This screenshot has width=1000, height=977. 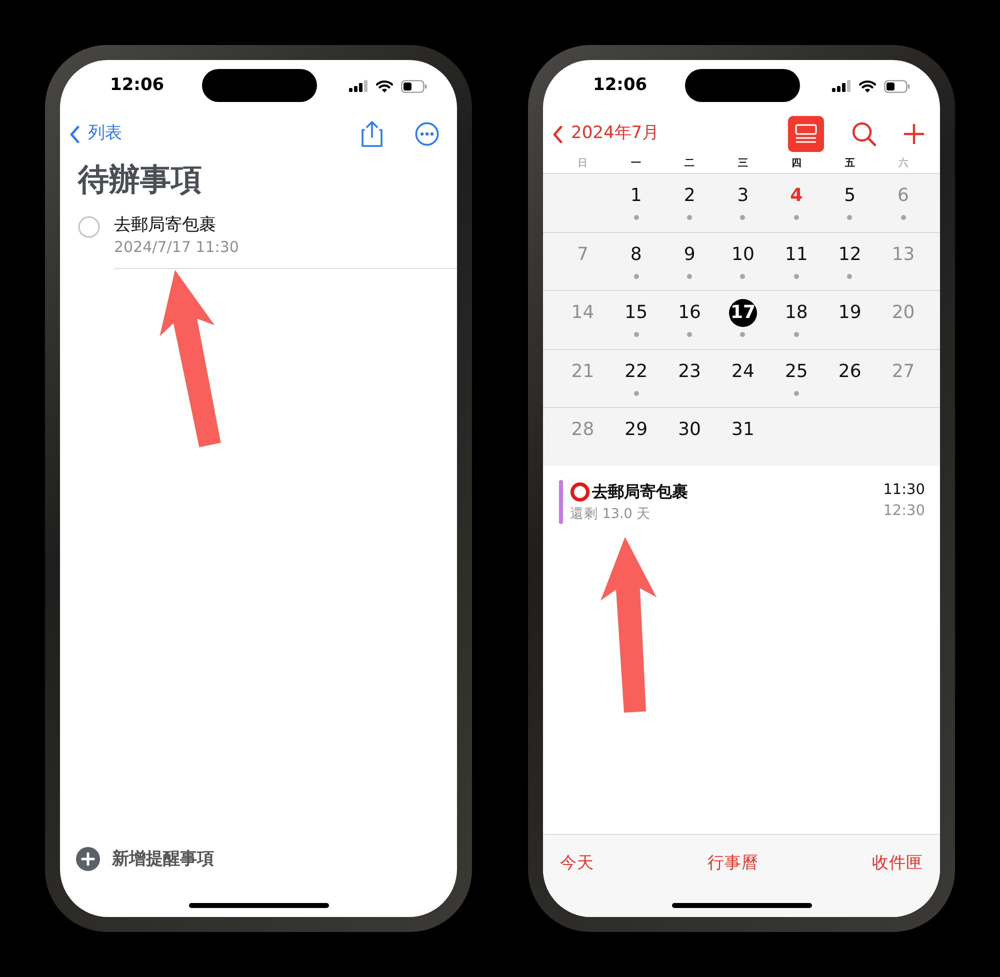 I want to click on event-end-time: 12:30, so click(x=904, y=512).